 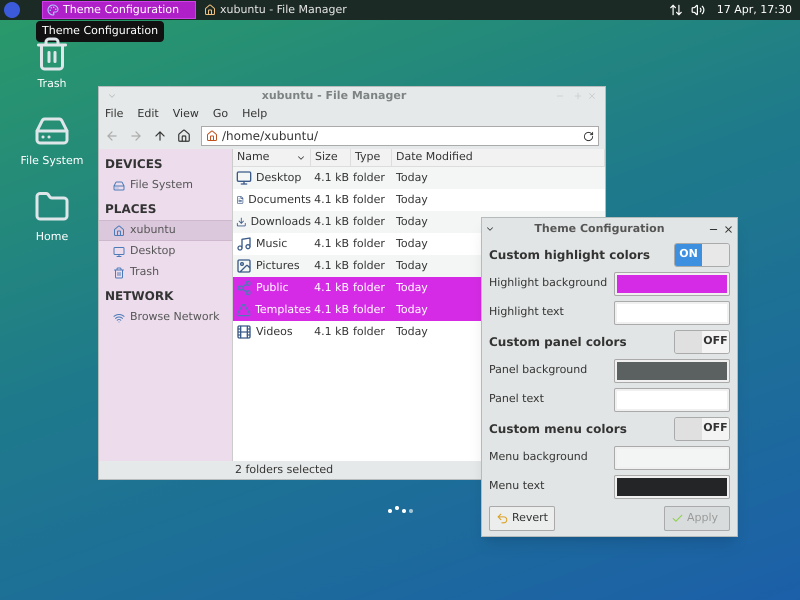 I want to click on window-title: xubuntu - File Manager, so click(x=334, y=96).